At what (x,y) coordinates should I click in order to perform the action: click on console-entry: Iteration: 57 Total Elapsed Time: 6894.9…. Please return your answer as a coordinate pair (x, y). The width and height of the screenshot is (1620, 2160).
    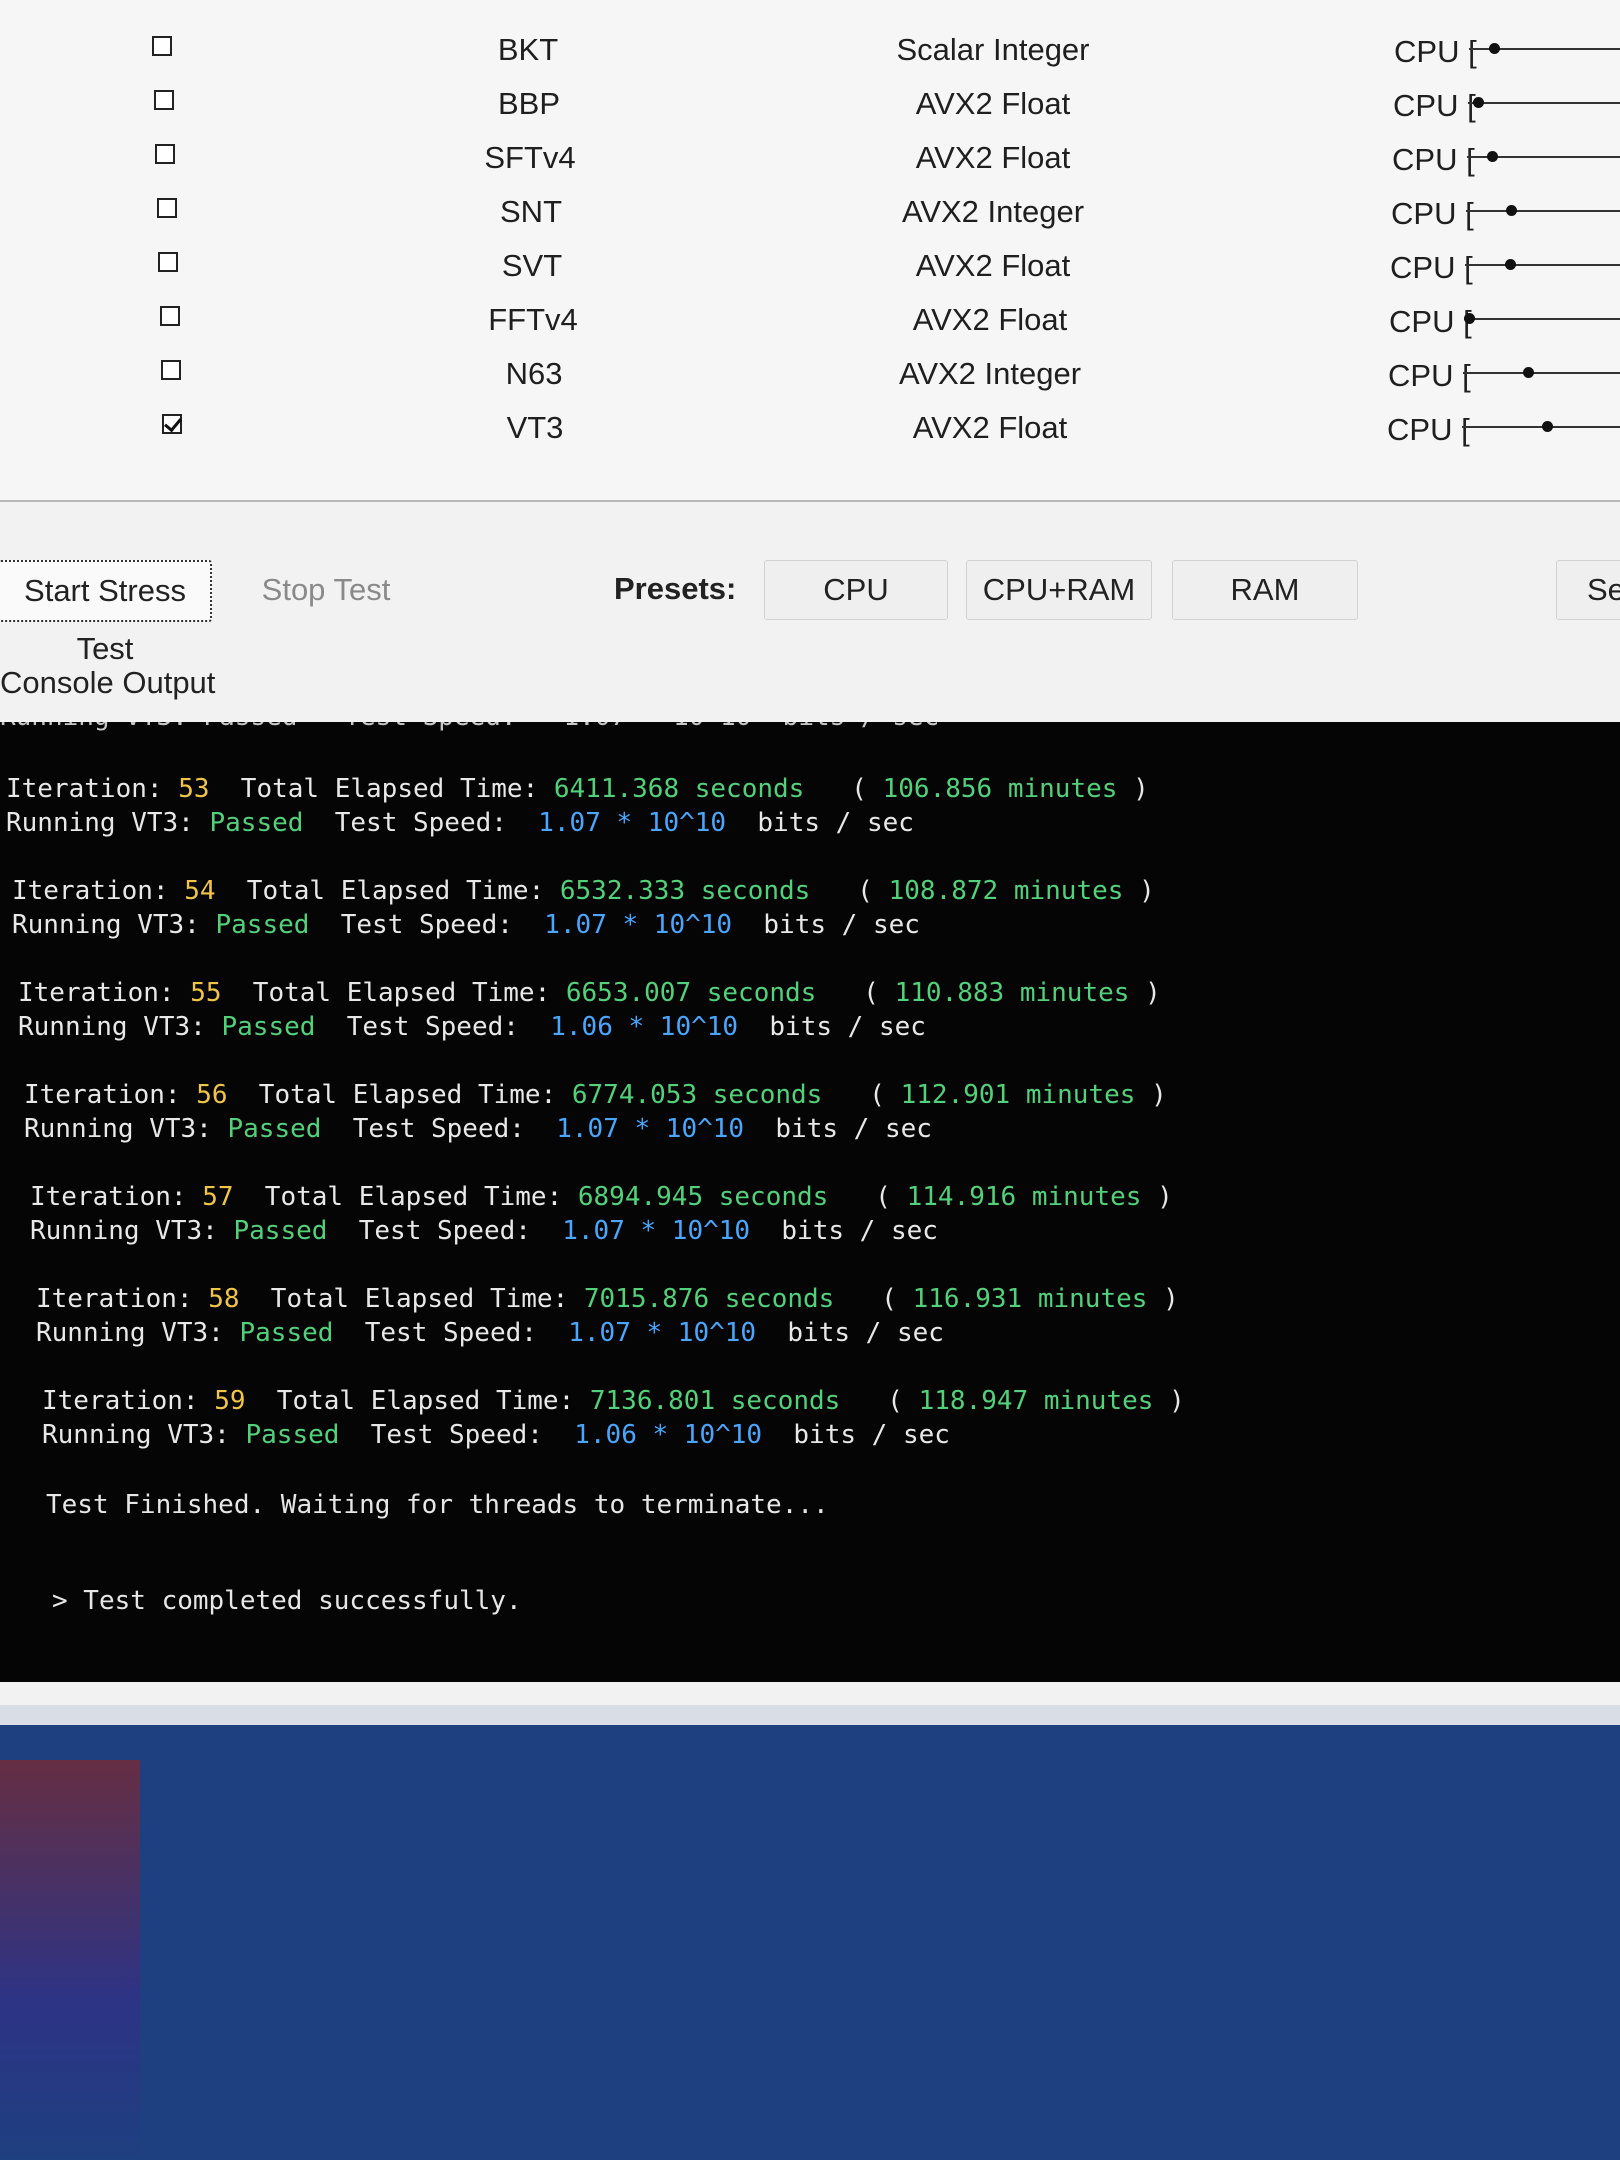
    Looking at the image, I should click on (601, 1214).